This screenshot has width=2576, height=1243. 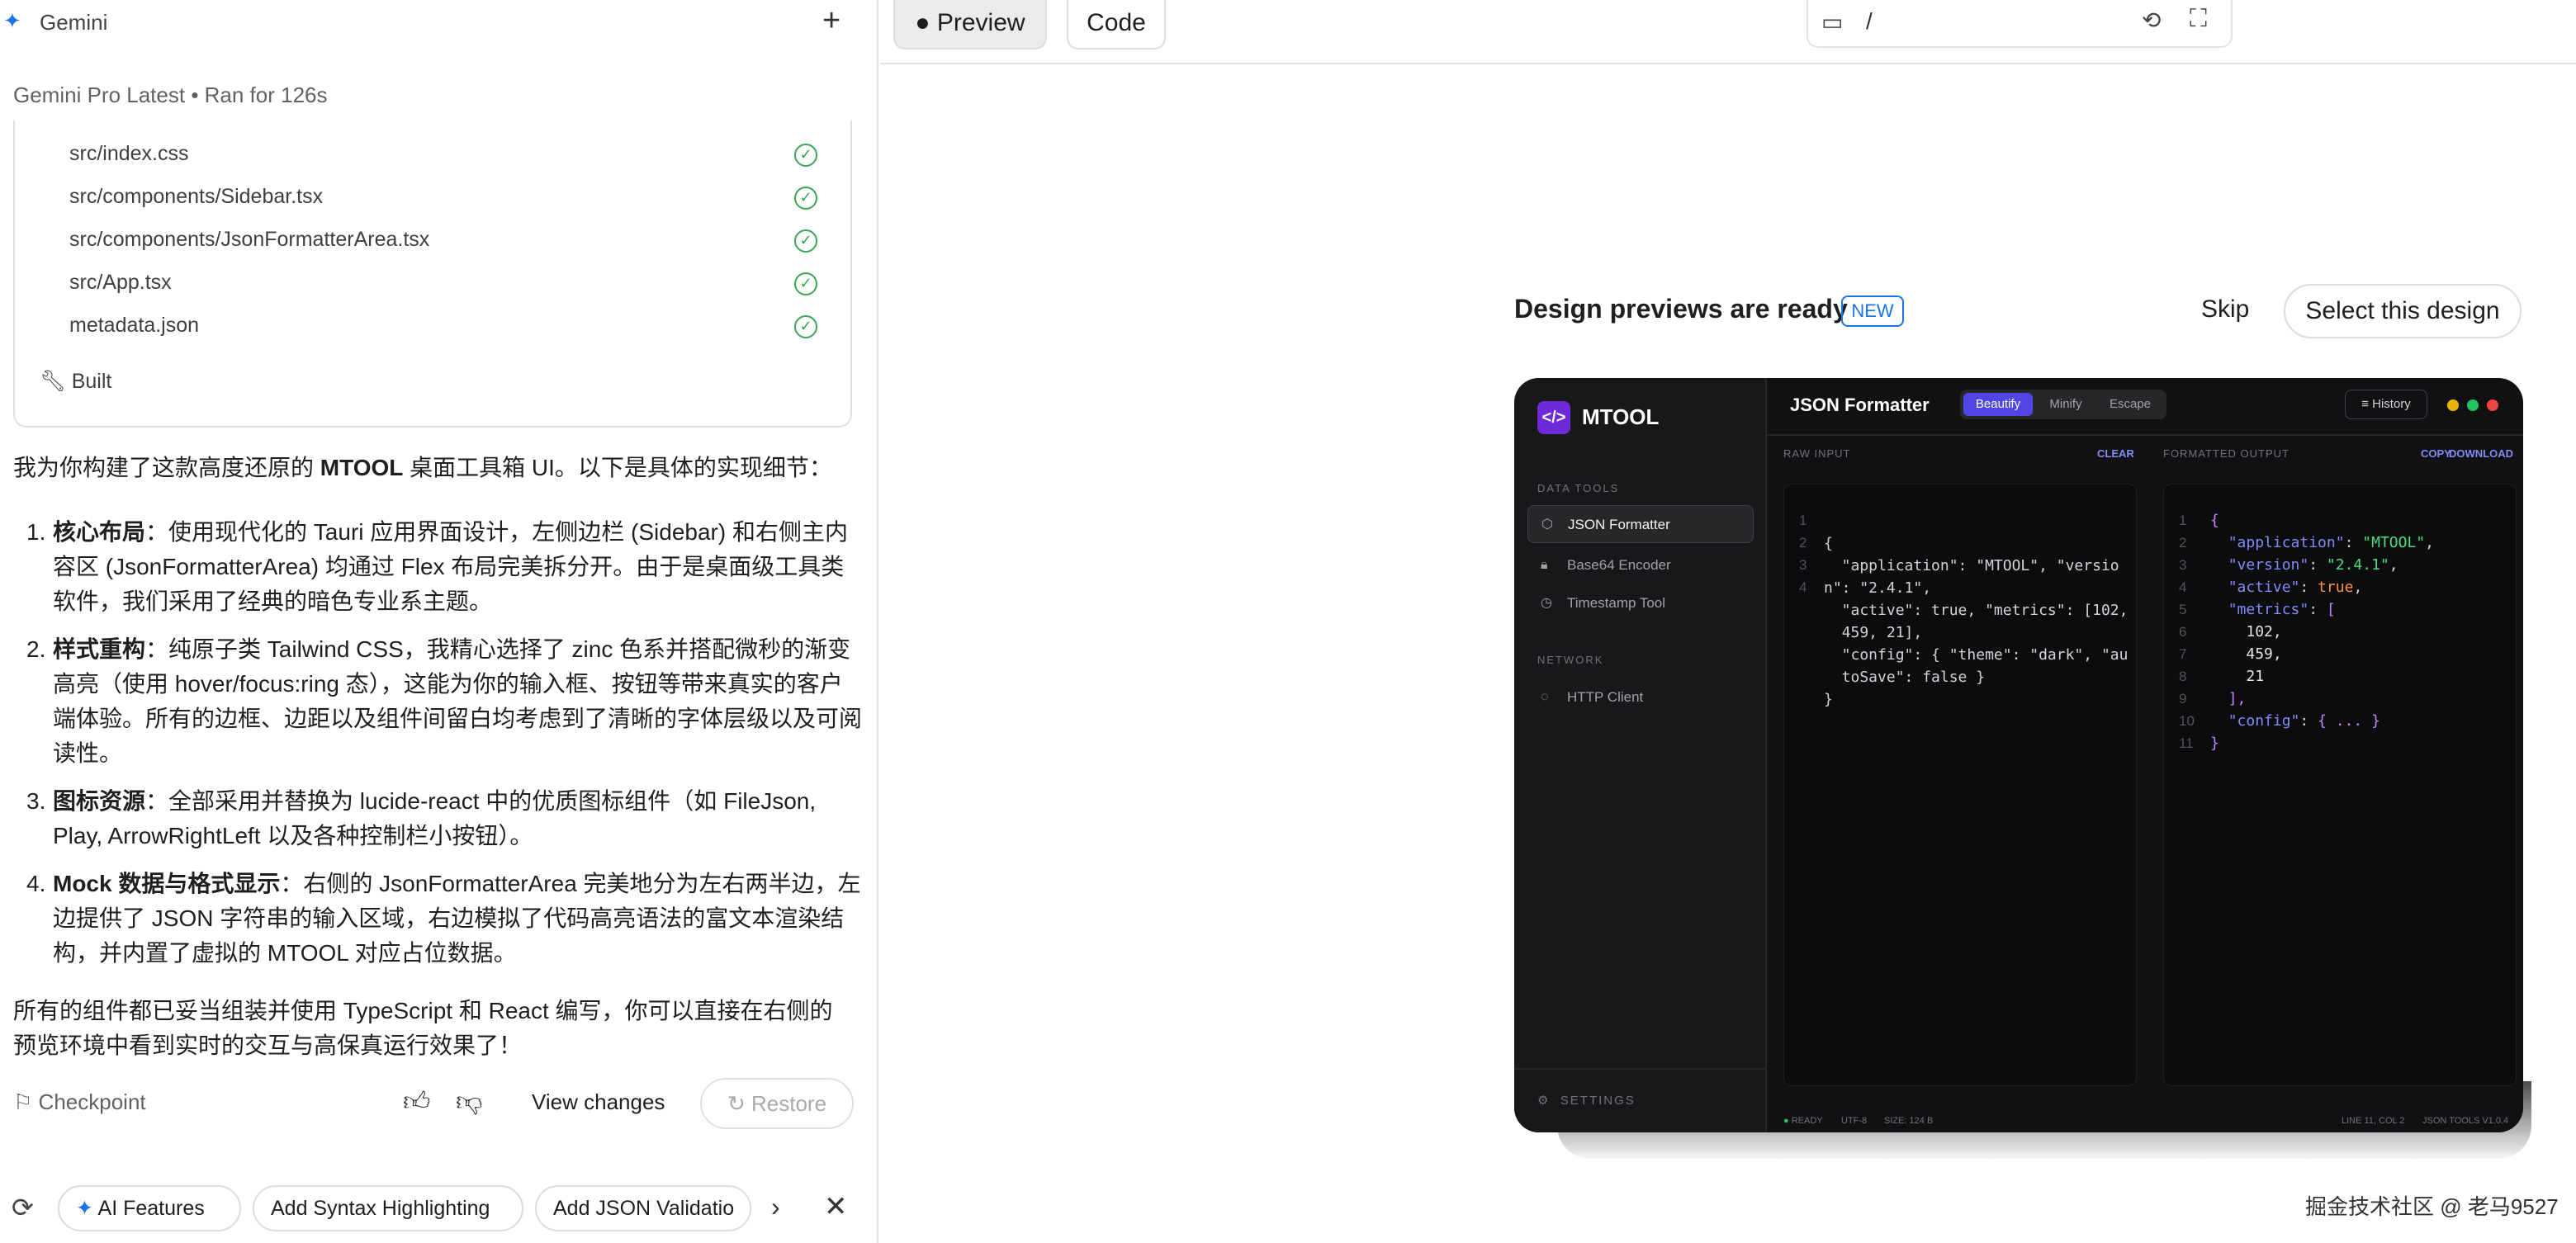 I want to click on nav-label: JSON Formatter, so click(x=1619, y=524).